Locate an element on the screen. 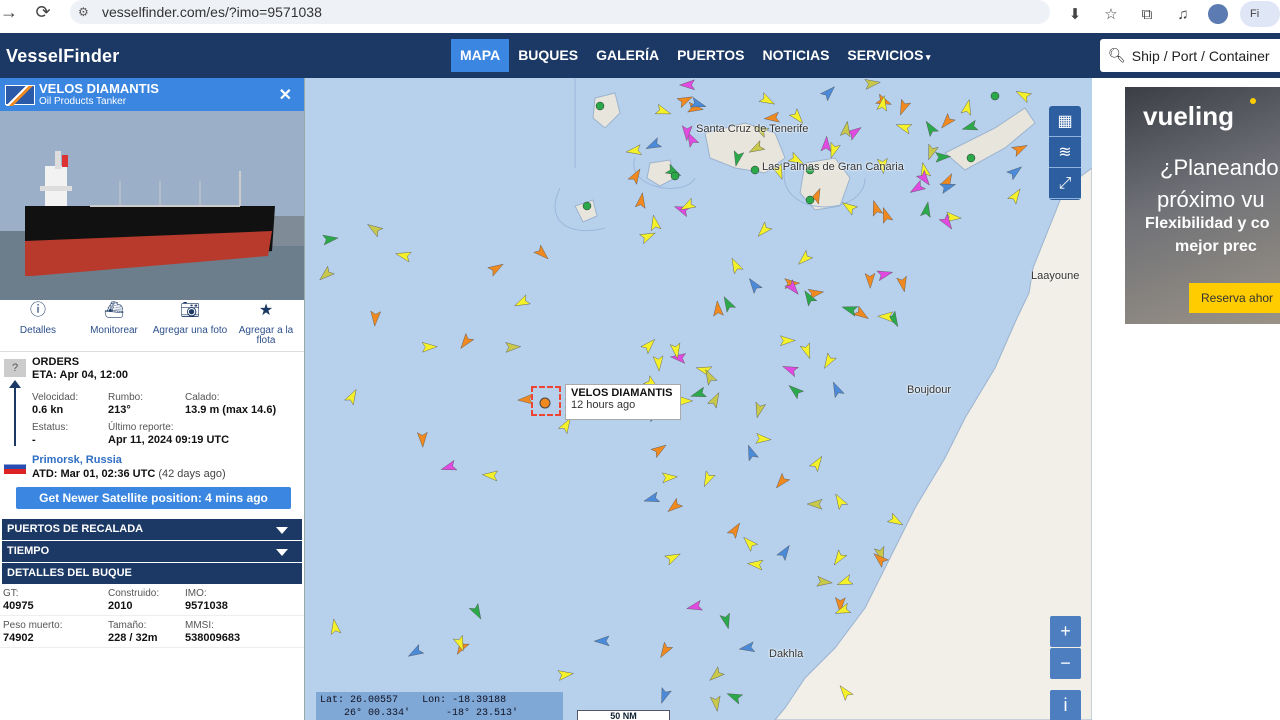 The image size is (1280, 720). vessel-photo is located at coordinates (152, 205).